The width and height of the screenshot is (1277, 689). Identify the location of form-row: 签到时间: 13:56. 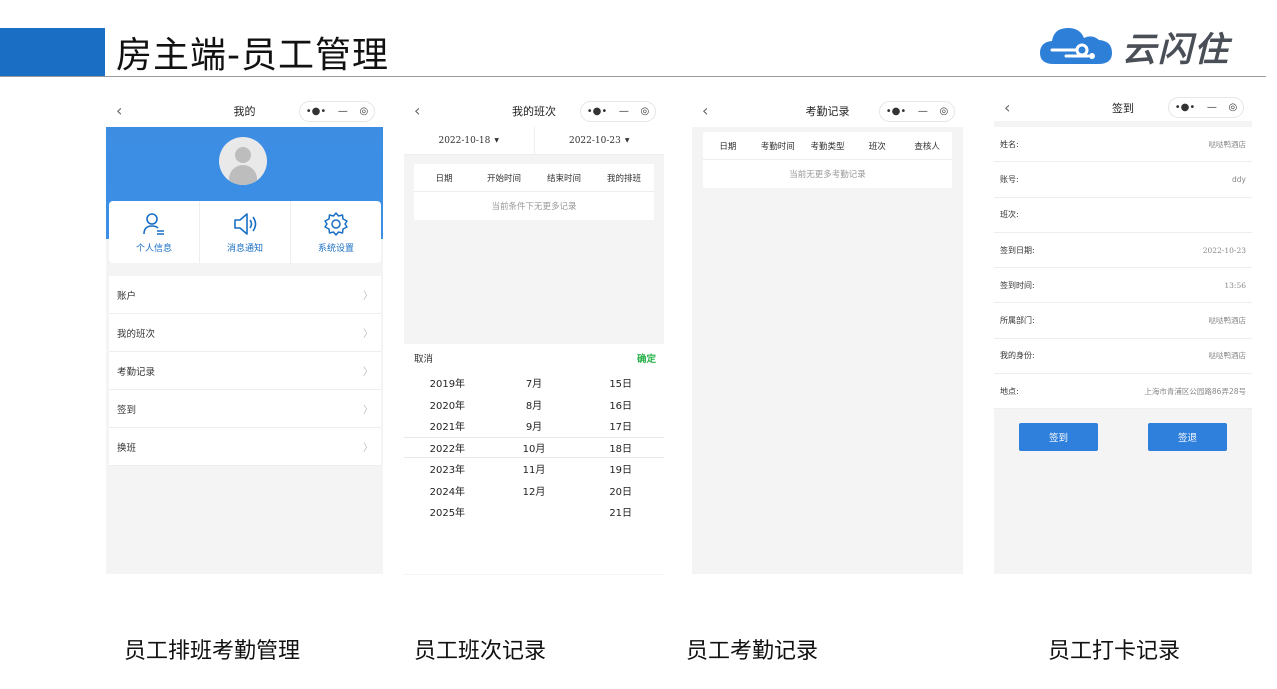
(1123, 286).